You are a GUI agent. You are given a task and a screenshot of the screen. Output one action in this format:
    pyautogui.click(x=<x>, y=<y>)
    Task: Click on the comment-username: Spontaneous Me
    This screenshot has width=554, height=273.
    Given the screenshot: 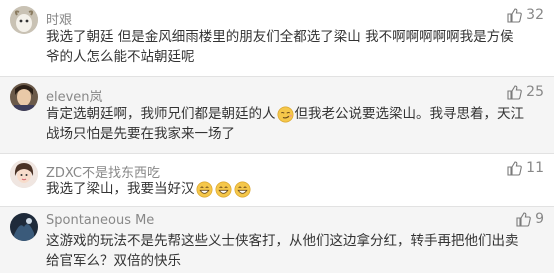 What is the action you would take?
    pyautogui.click(x=100, y=220)
    